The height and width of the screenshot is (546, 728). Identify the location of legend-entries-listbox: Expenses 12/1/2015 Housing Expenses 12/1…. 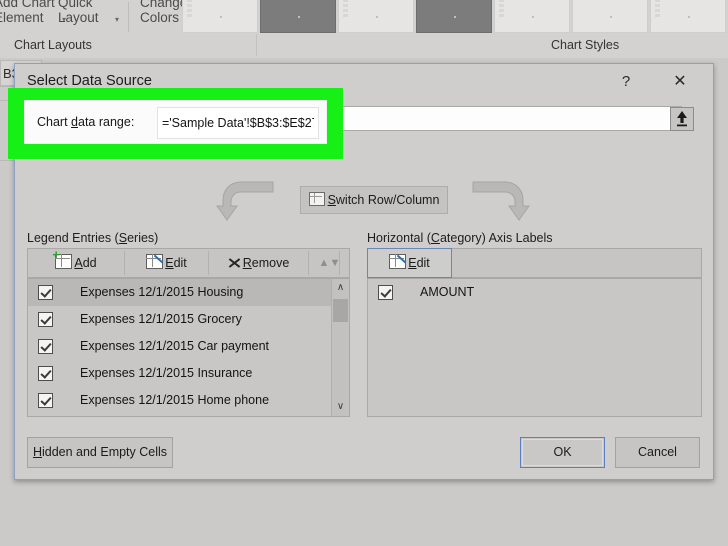
(188, 347).